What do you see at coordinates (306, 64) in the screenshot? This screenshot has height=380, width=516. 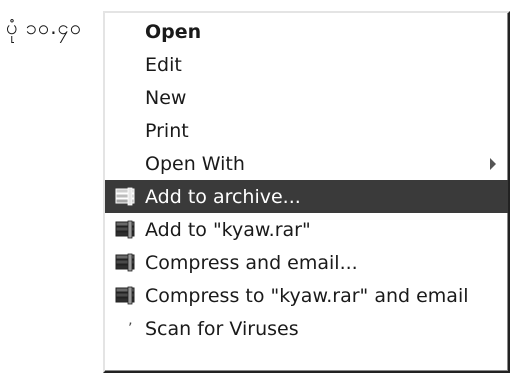 I see `menu-item-edit: Edit` at bounding box center [306, 64].